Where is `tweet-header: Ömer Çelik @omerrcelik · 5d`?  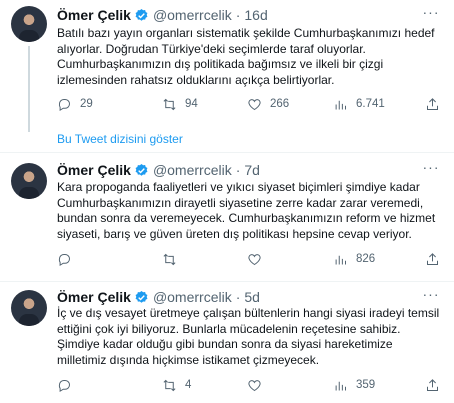 tweet-header: Ömer Çelik @omerrcelik · 5d is located at coordinates (158, 297).